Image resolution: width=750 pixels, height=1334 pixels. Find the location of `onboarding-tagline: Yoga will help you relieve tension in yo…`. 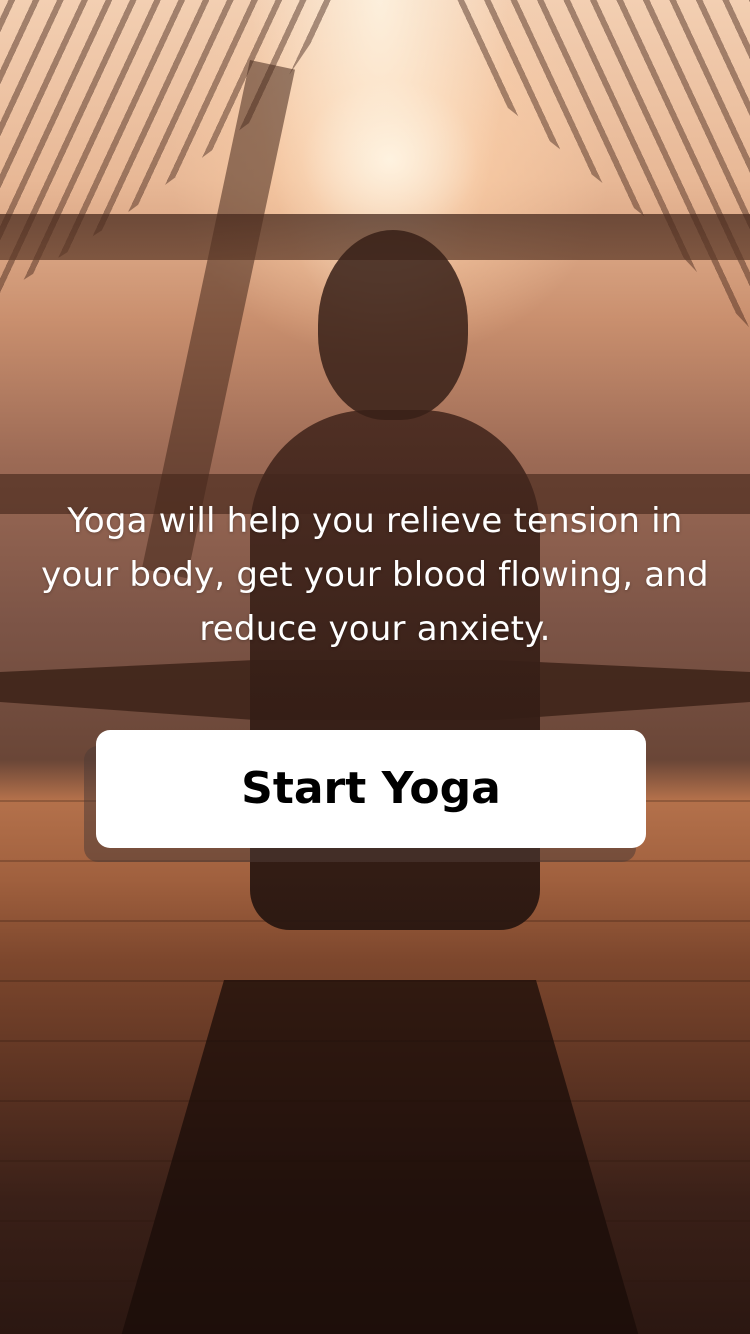

onboarding-tagline: Yoga will help you relieve tension in yo… is located at coordinates (375, 575).